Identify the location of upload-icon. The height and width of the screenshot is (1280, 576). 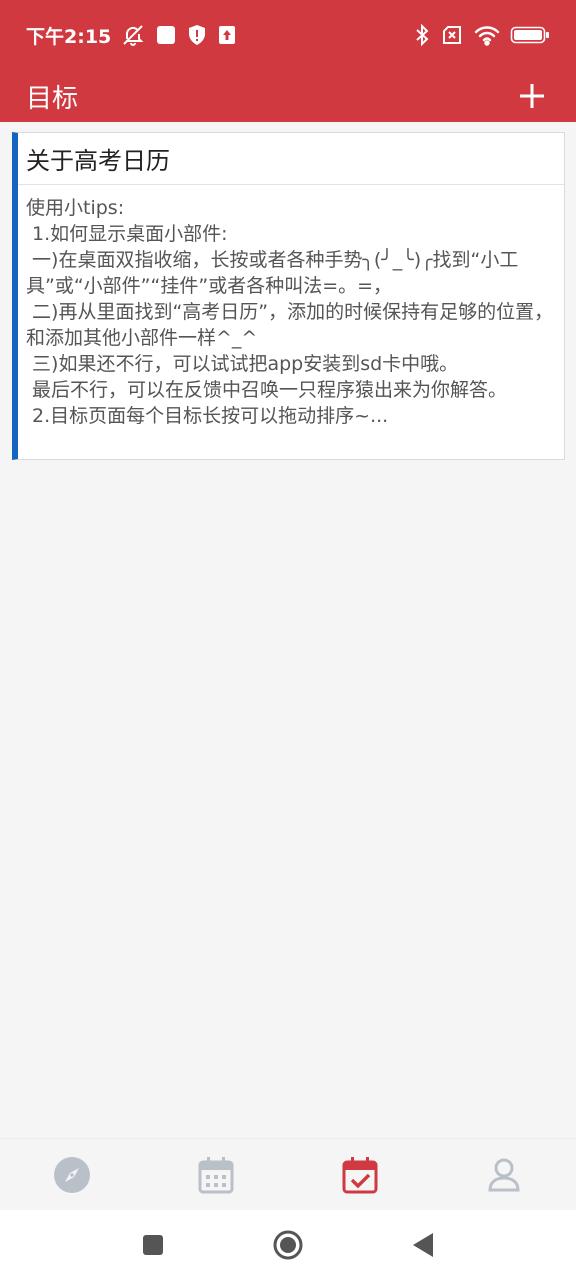
(227, 35).